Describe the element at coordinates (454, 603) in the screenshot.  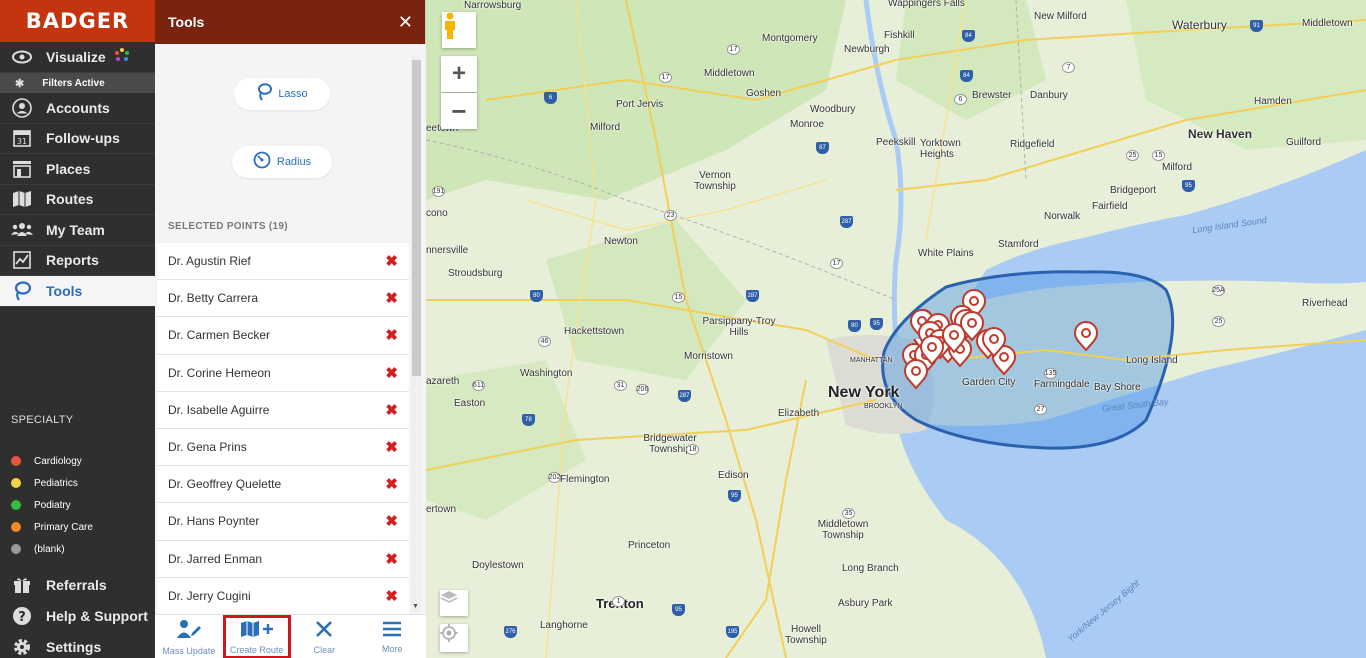
I see `map-layers-button` at that location.